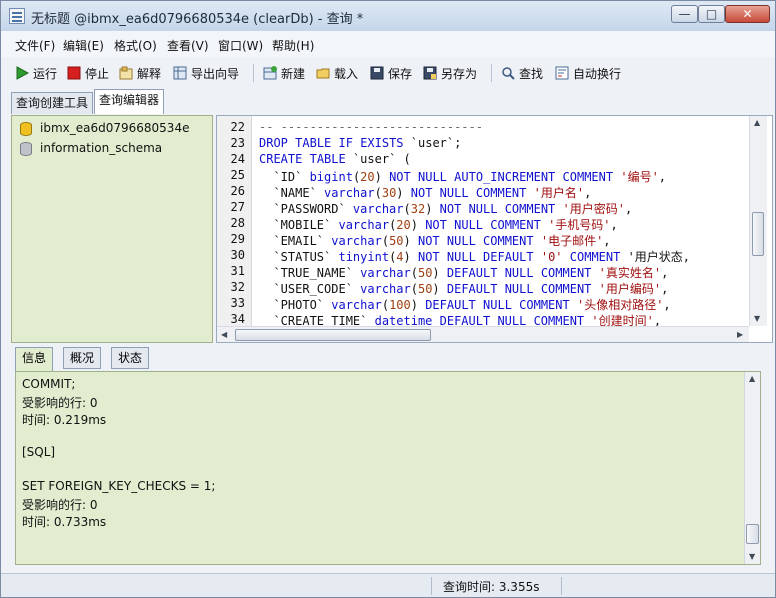 The width and height of the screenshot is (776, 598). I want to click on line-number: 24, so click(237, 159).